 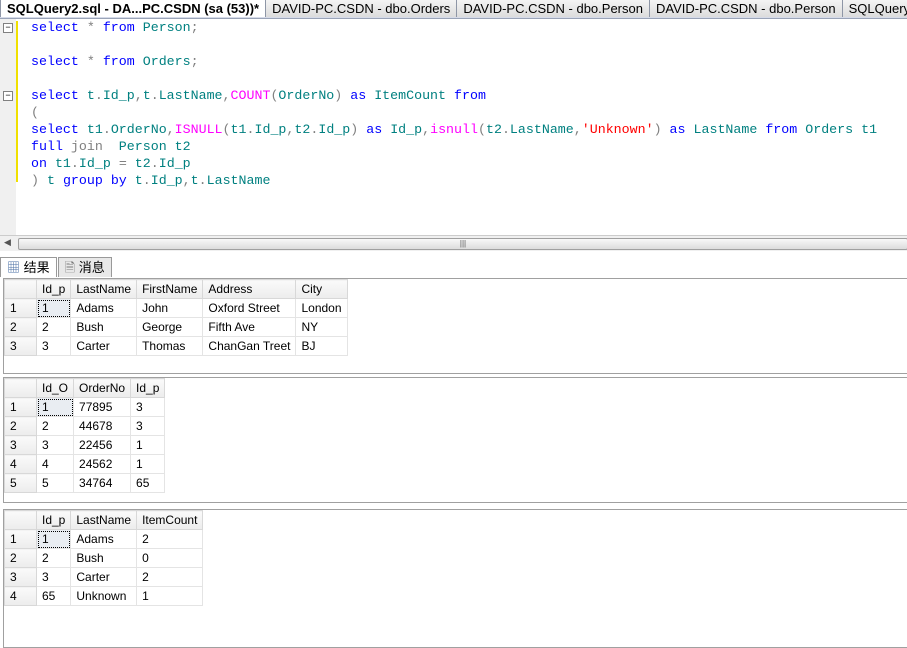 What do you see at coordinates (7, 242) in the screenshot?
I see `scroll-left-icon: ◀` at bounding box center [7, 242].